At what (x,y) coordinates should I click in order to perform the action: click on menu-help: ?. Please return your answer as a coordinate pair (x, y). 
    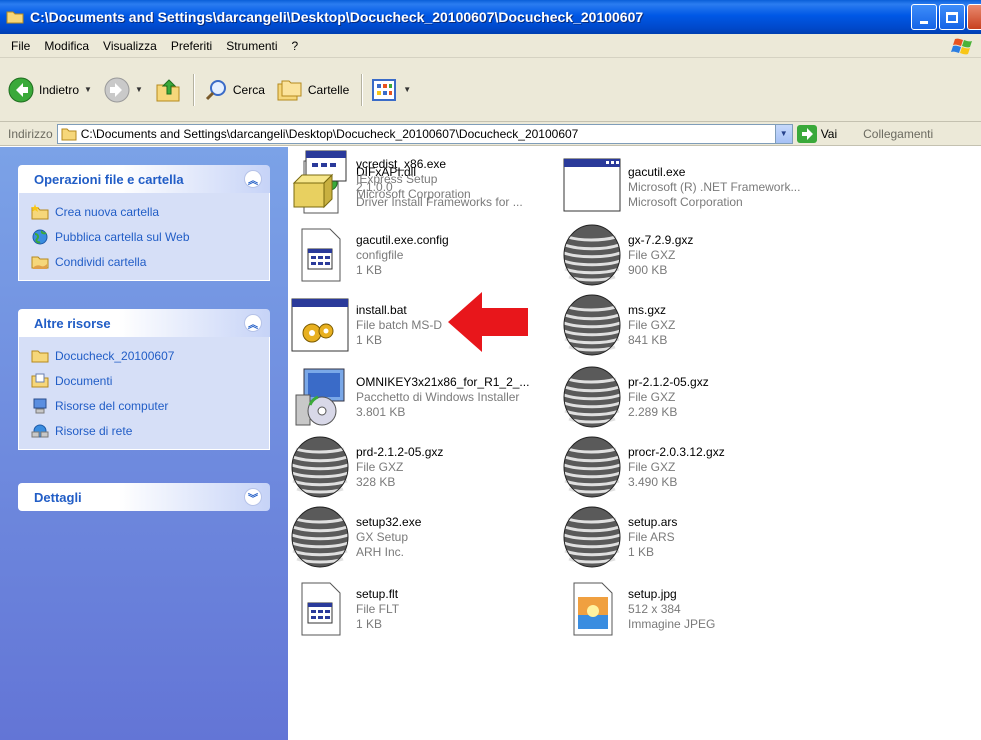
    Looking at the image, I should click on (295, 46).